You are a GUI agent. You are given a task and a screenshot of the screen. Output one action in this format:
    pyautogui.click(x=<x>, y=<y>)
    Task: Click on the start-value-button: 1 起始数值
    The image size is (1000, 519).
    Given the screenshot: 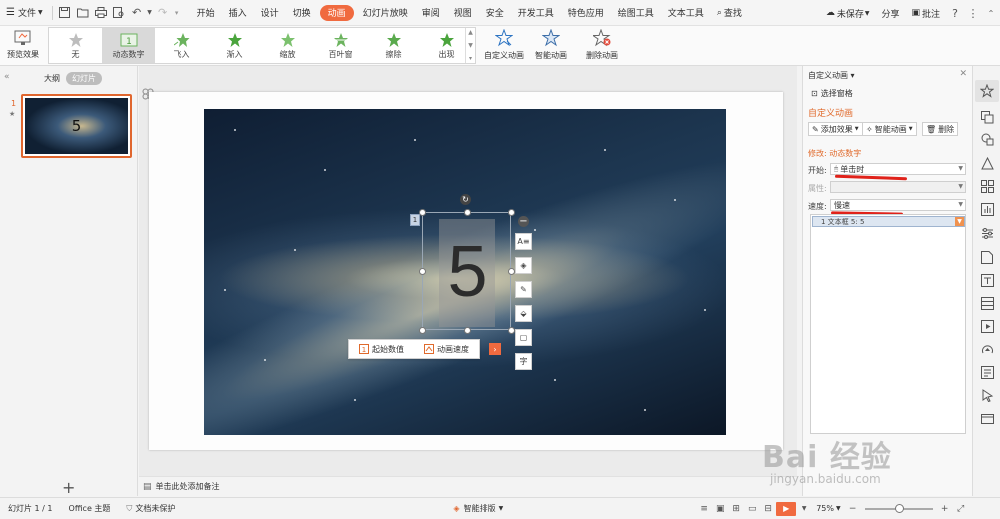 What is the action you would take?
    pyautogui.click(x=381, y=349)
    